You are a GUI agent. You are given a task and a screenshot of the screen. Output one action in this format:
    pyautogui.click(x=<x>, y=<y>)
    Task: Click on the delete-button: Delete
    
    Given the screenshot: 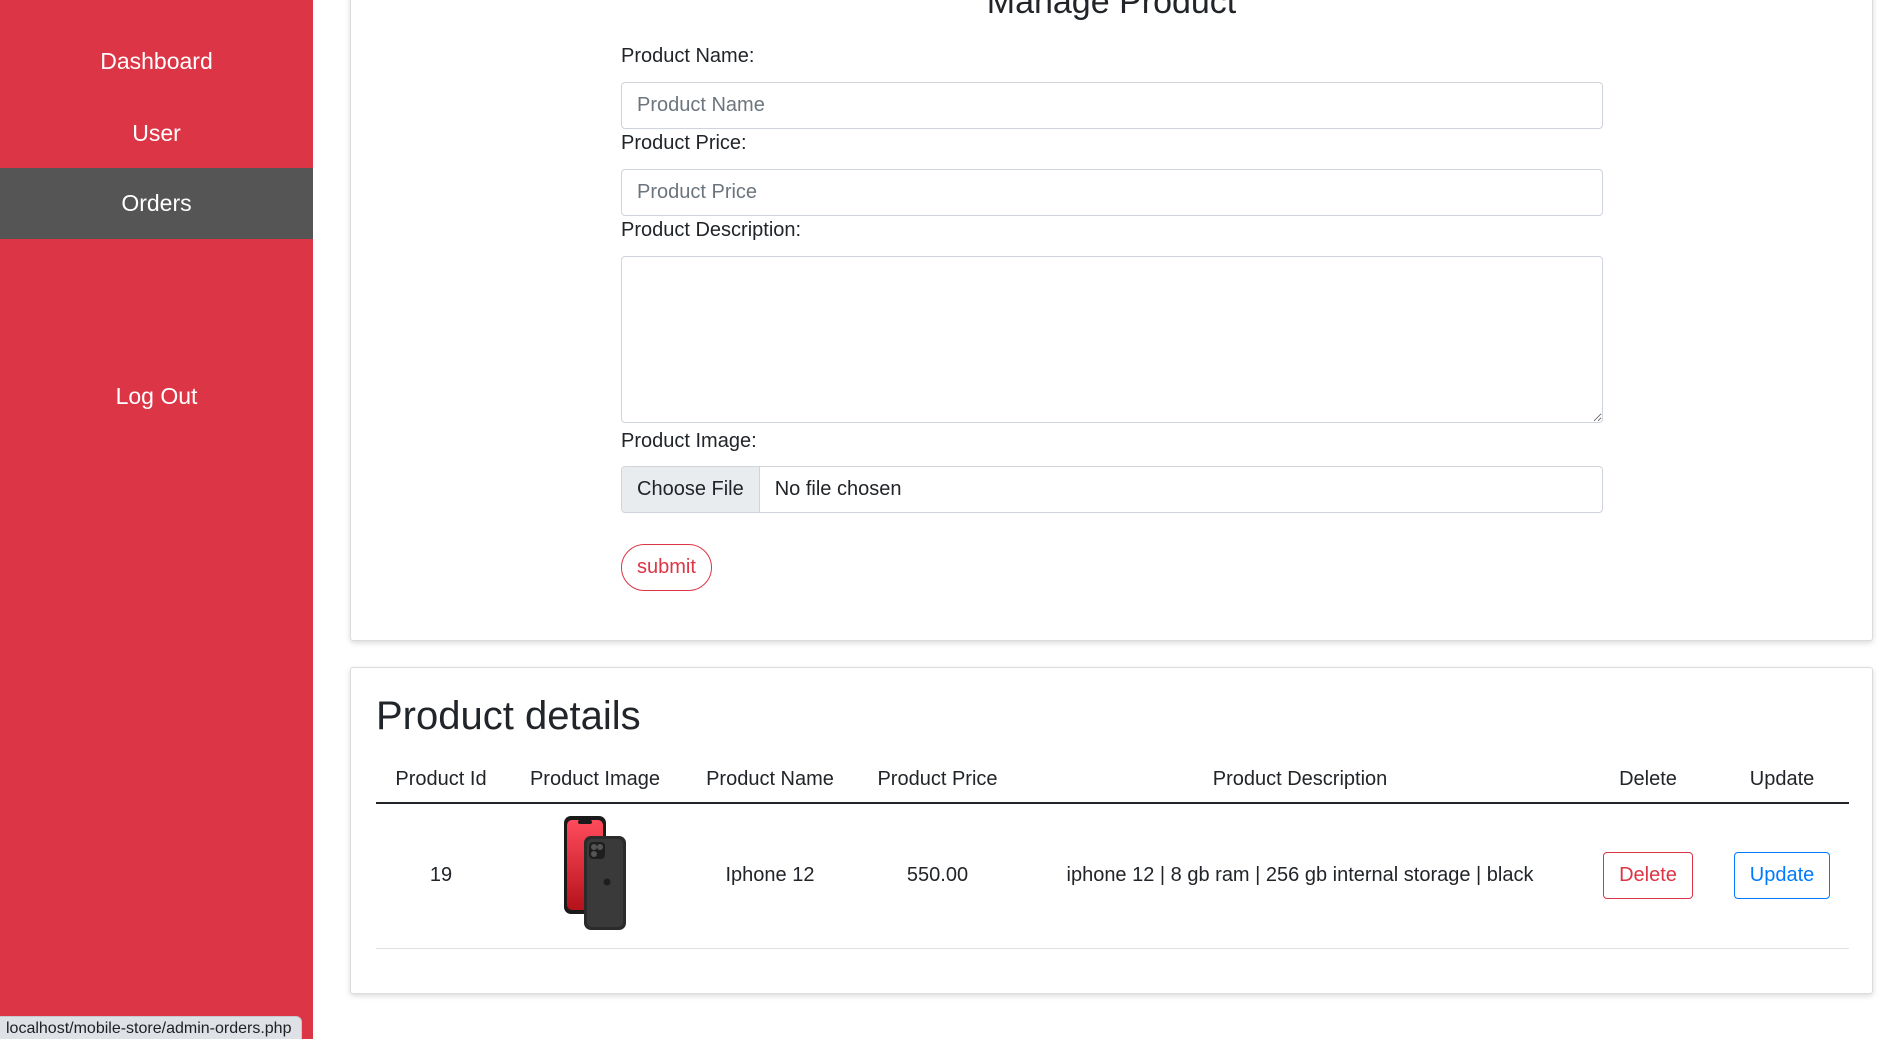 What is the action you would take?
    pyautogui.click(x=1648, y=876)
    